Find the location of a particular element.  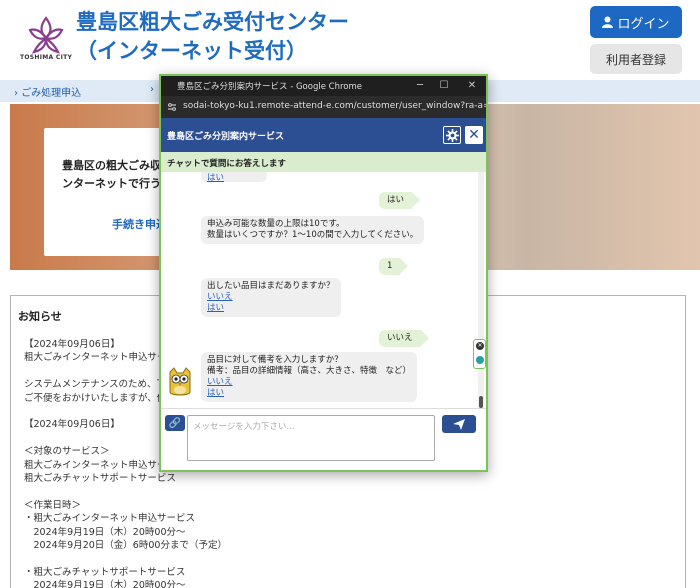

user-message: 1 is located at coordinates (394, 266).